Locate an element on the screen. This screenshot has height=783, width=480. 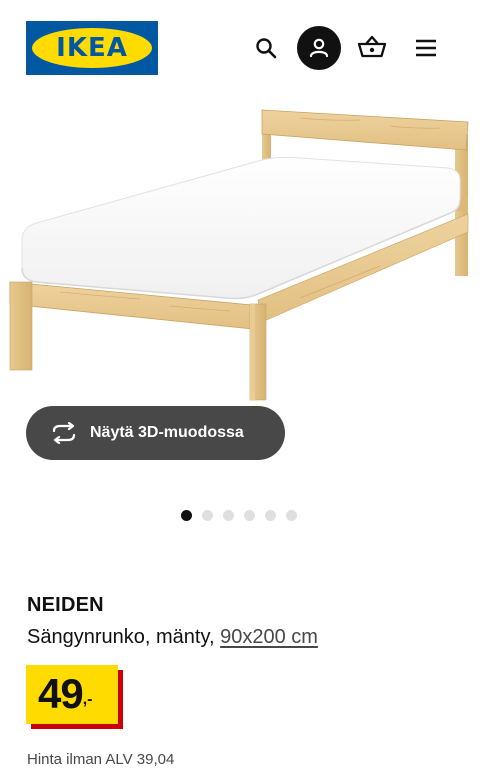
cart-button is located at coordinates (372, 48).